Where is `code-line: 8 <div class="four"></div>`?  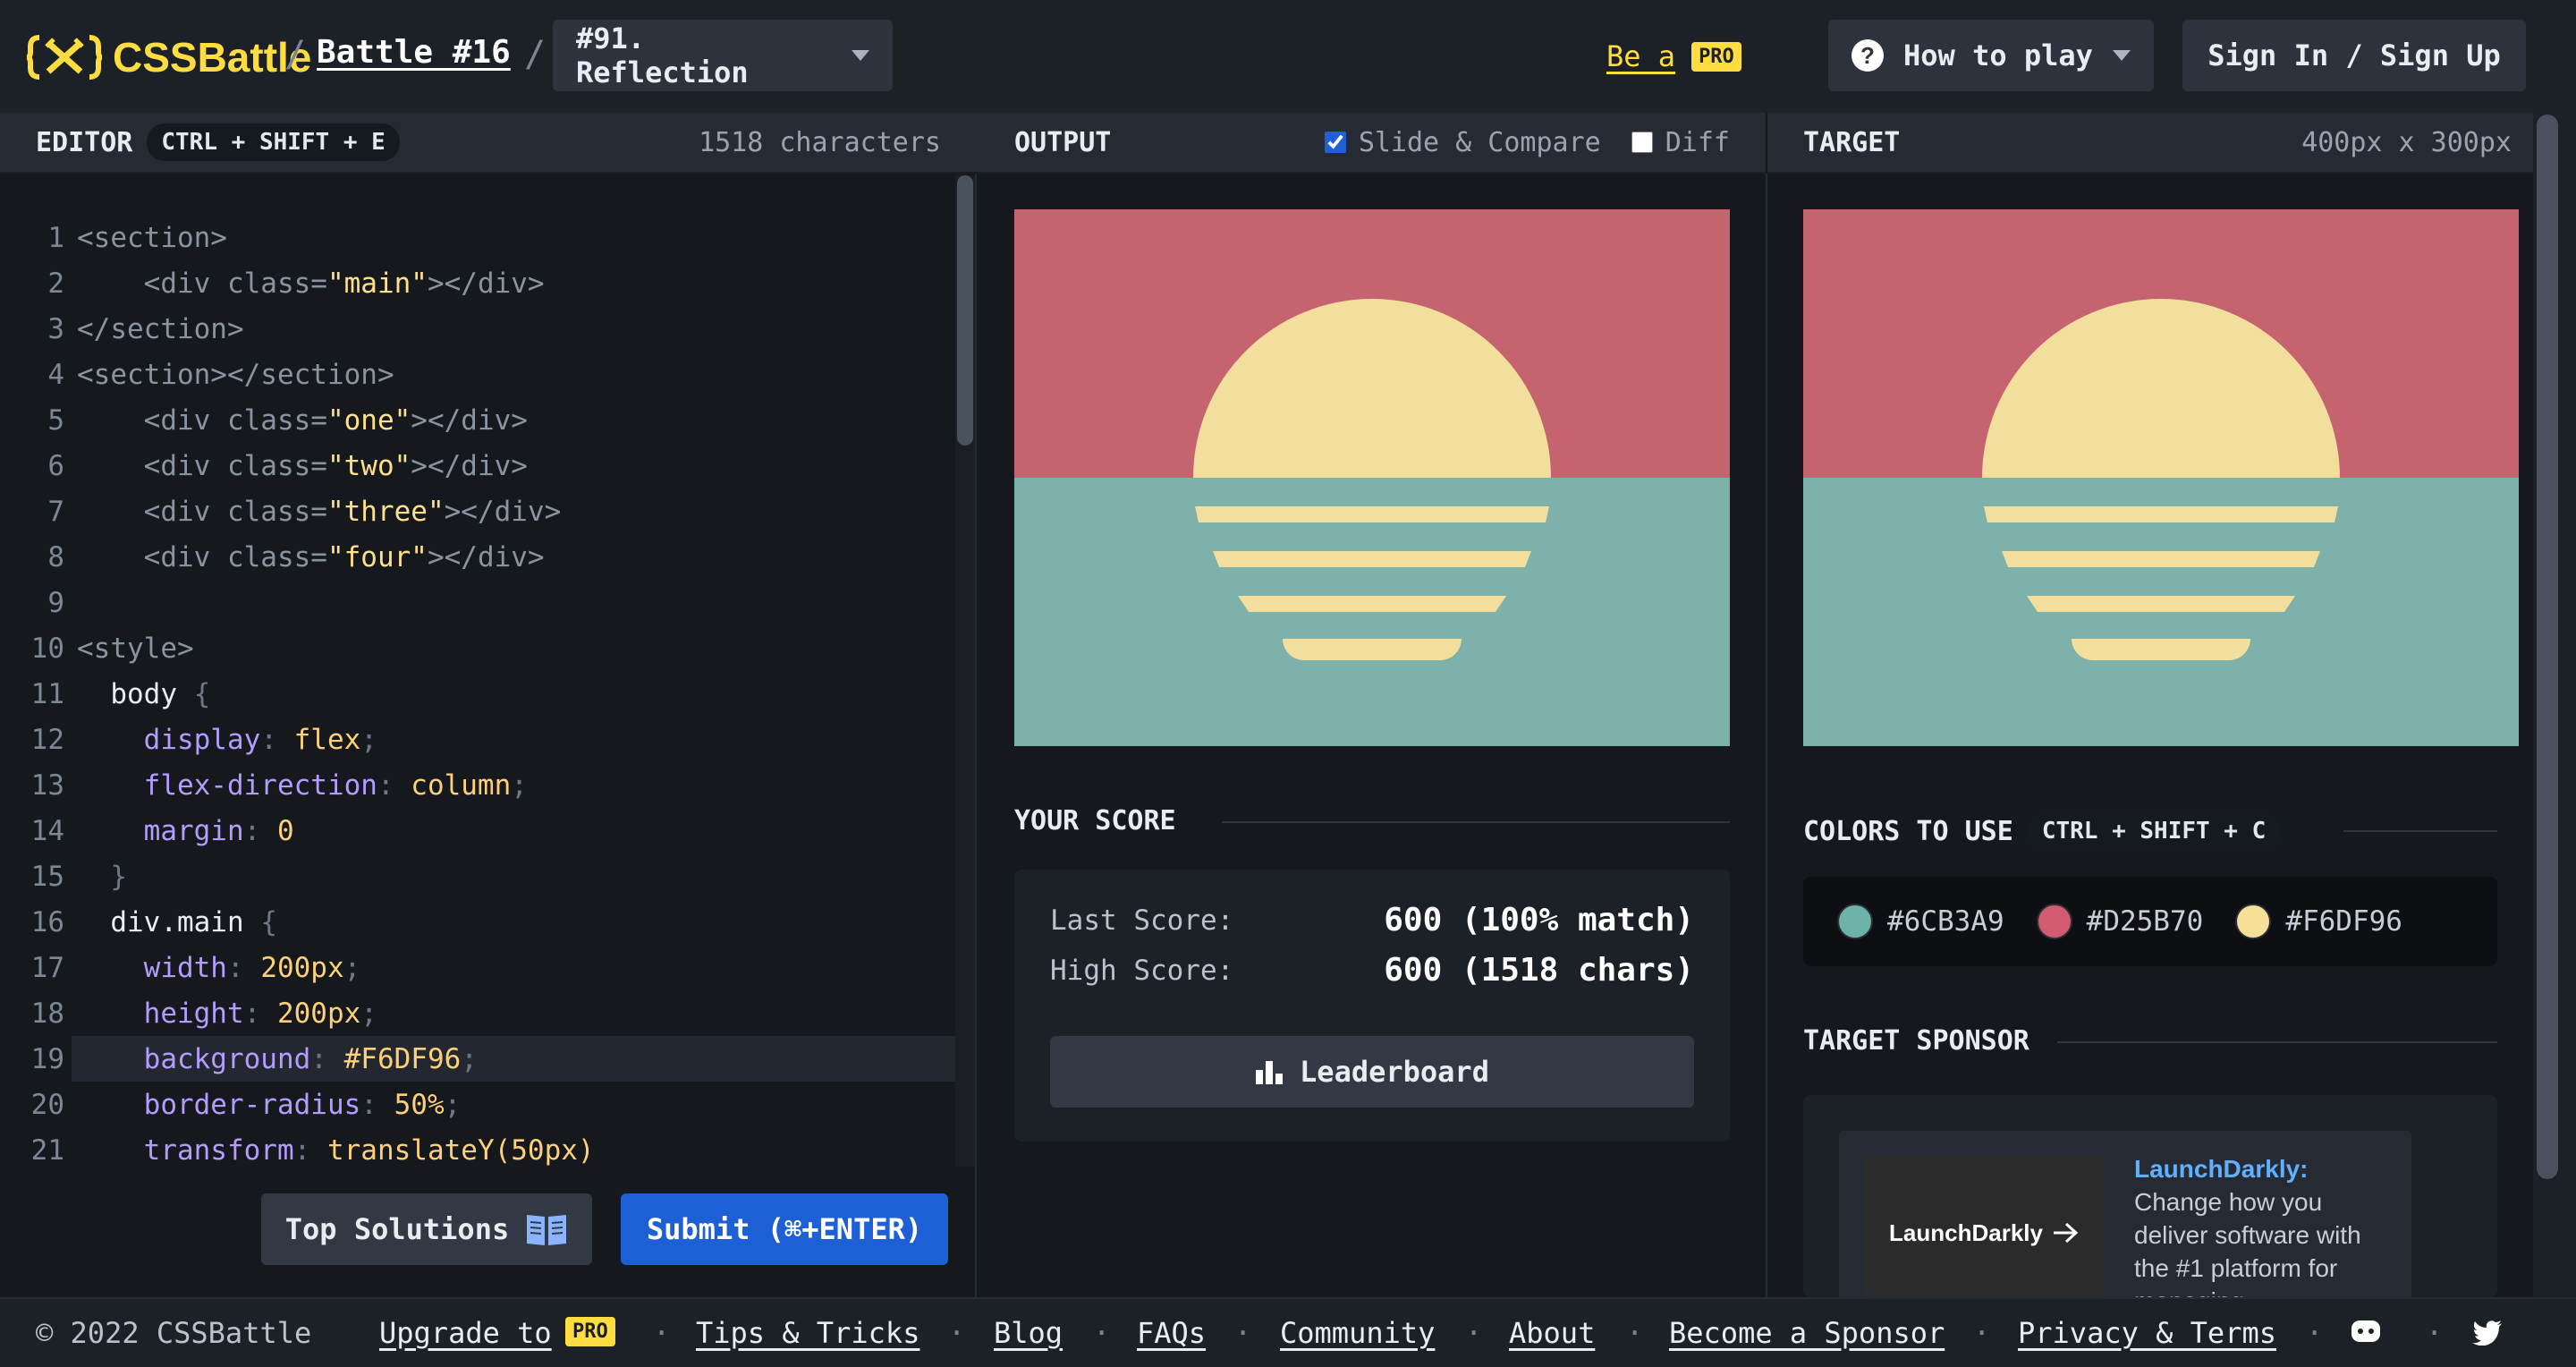
code-line: 8 <div class="four"></div> is located at coordinates (477, 557).